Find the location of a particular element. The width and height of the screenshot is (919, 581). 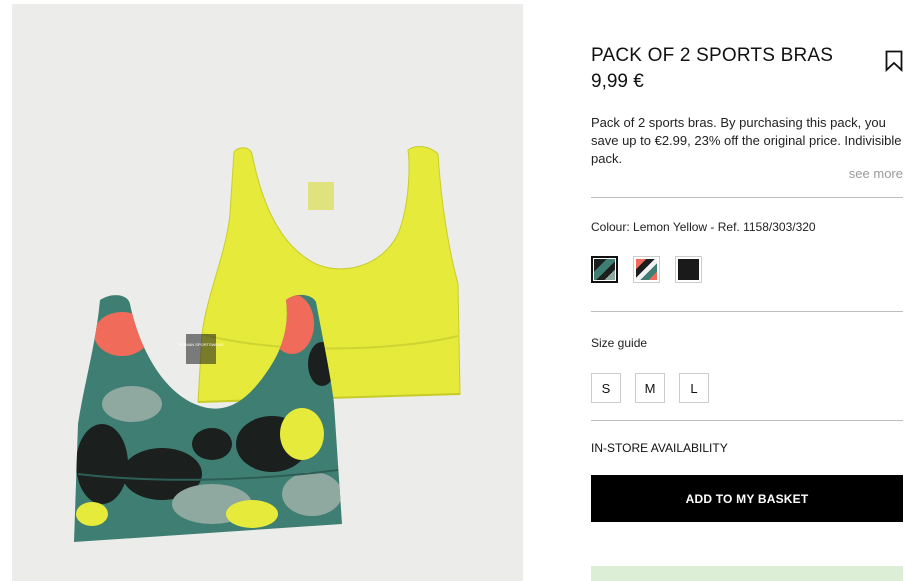

size-selector: S M L is located at coordinates (747, 388).